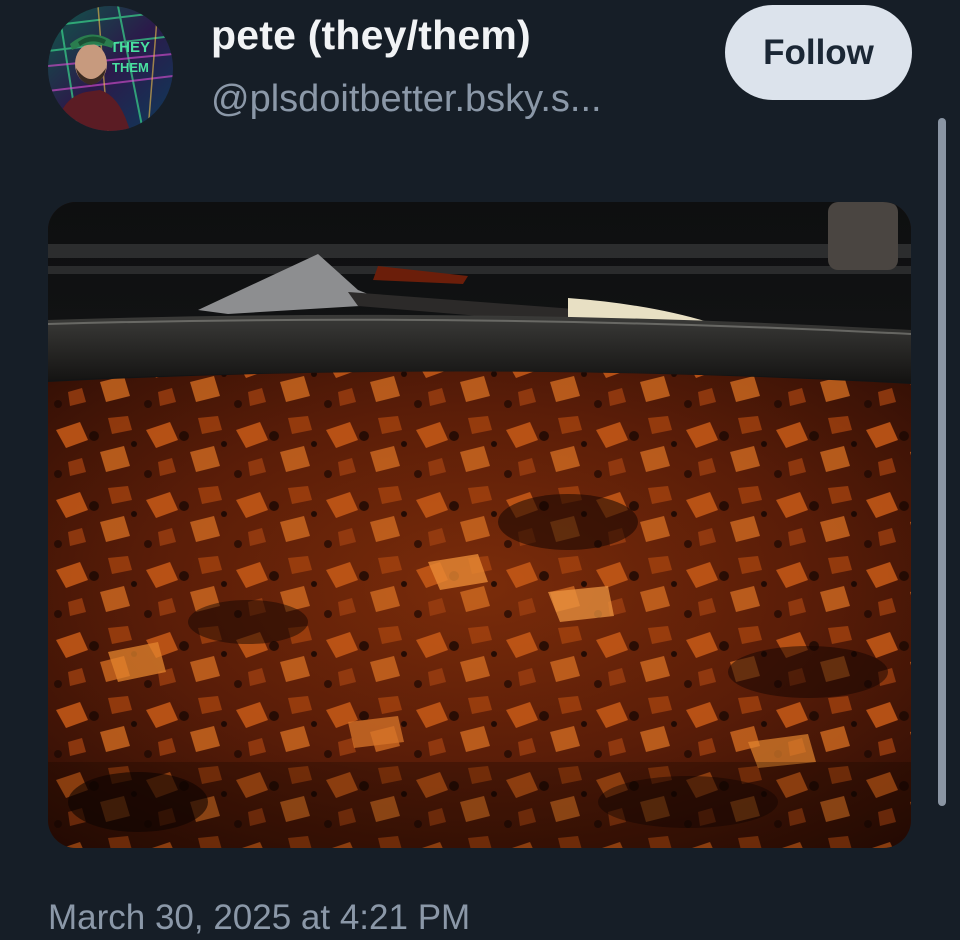  I want to click on avatar-image: THEY THEM, so click(110, 68).